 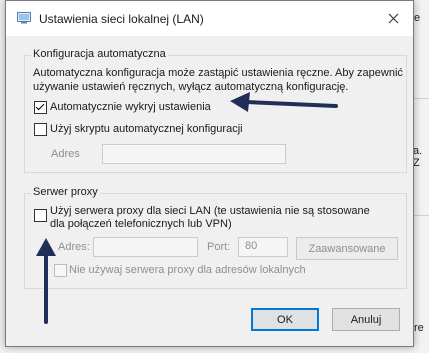 What do you see at coordinates (24, 18) in the screenshot?
I see `network-settings-icon` at bounding box center [24, 18].